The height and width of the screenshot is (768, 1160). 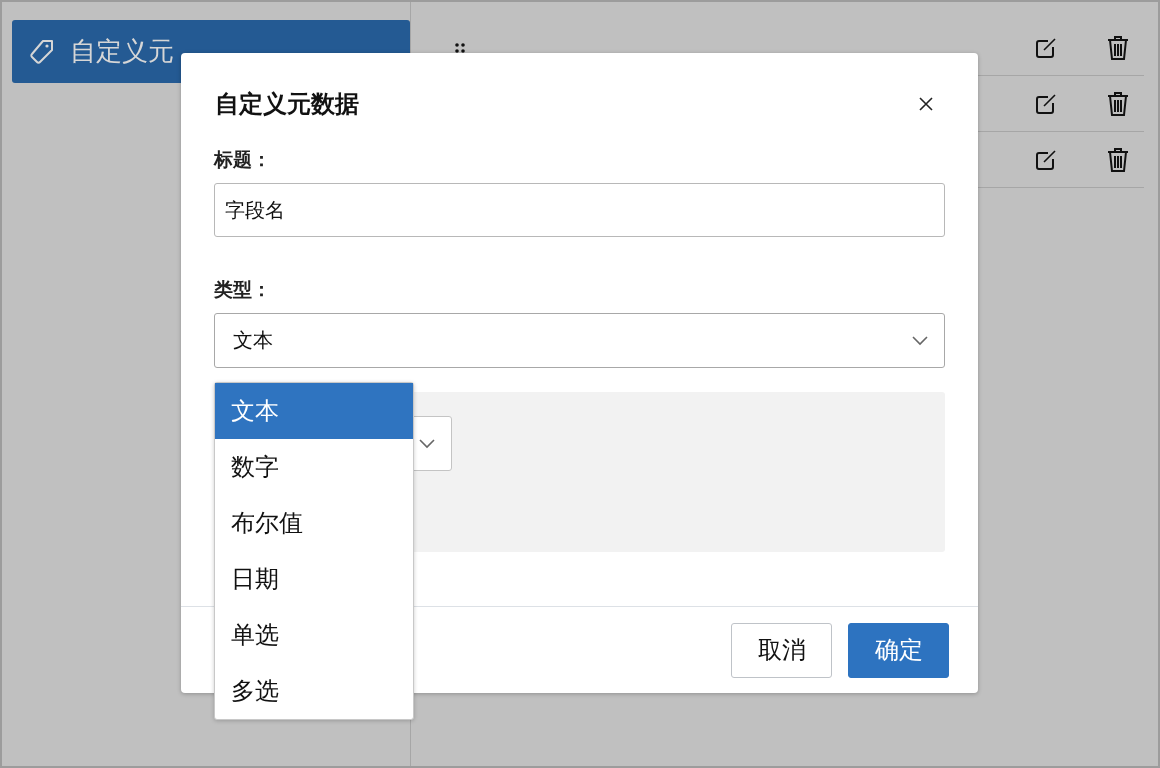 What do you see at coordinates (781, 650) in the screenshot?
I see `cancel-button: 取消` at bounding box center [781, 650].